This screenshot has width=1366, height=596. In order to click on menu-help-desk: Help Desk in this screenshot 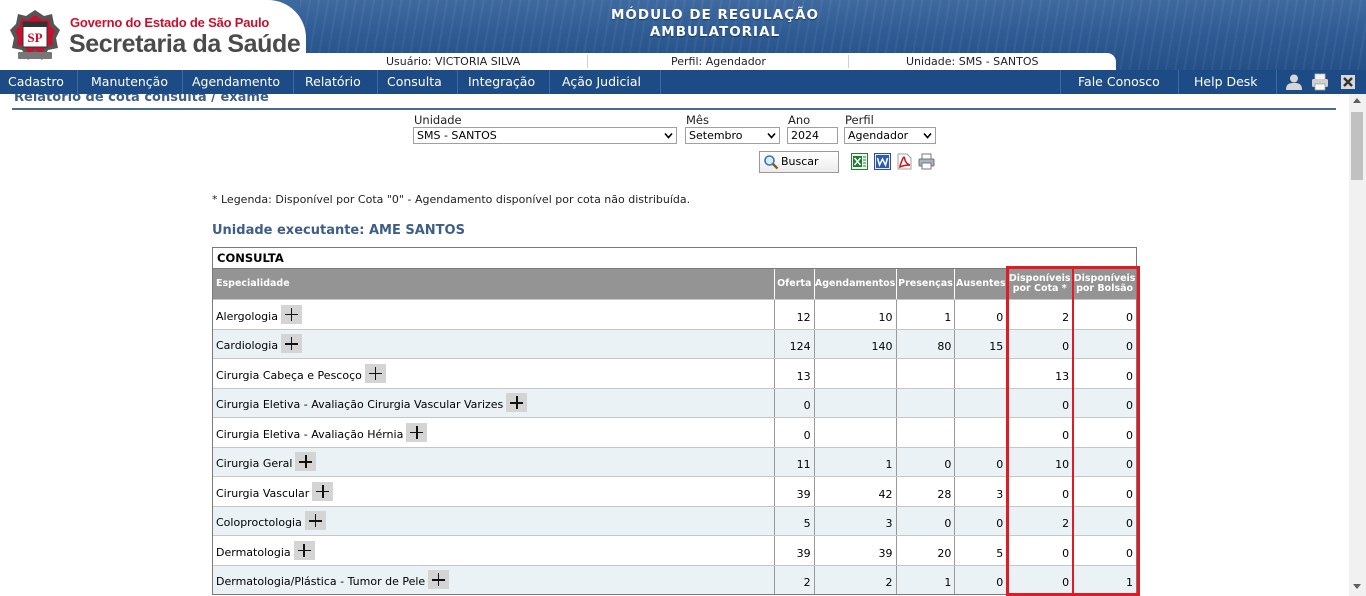, I will do `click(1226, 82)`.